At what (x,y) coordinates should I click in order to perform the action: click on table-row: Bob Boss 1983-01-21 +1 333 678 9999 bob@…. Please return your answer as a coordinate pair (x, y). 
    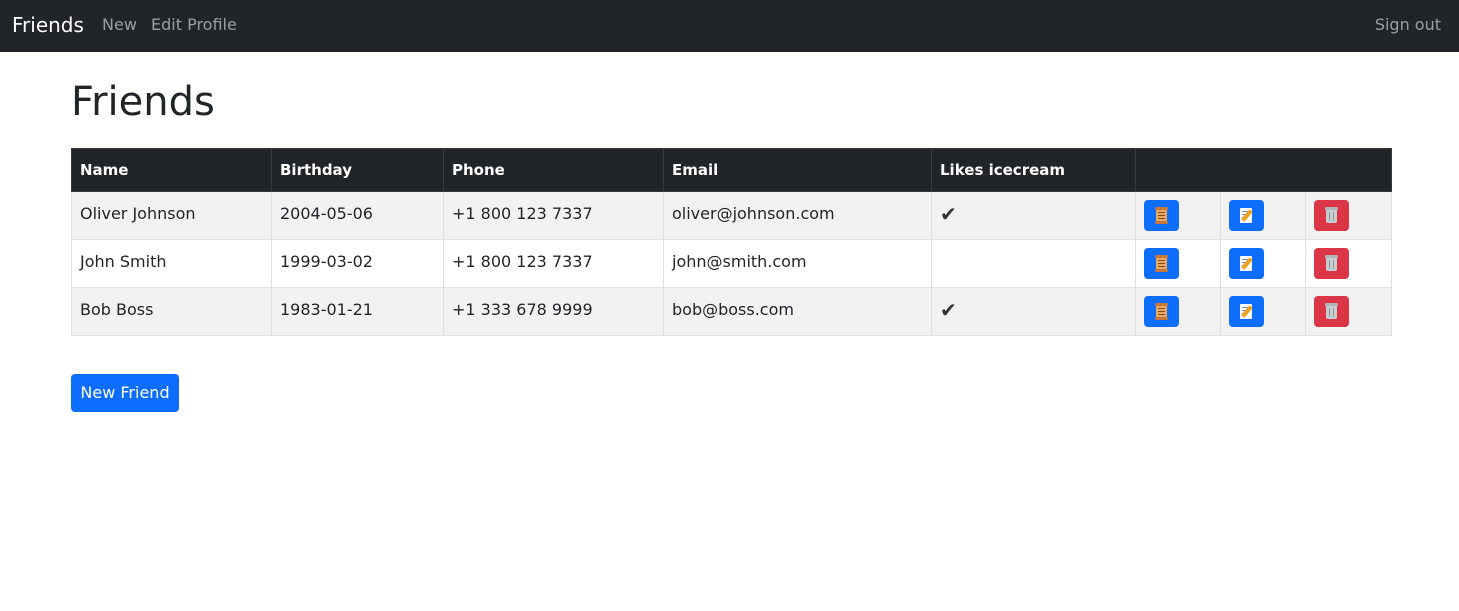
    Looking at the image, I should click on (732, 311).